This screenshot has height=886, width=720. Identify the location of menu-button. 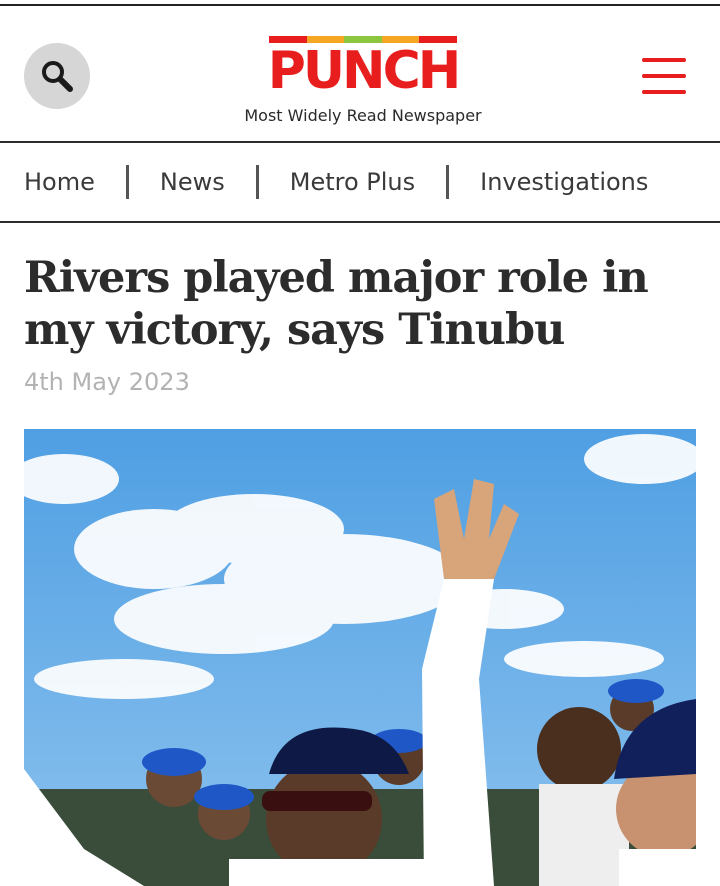
(665, 77).